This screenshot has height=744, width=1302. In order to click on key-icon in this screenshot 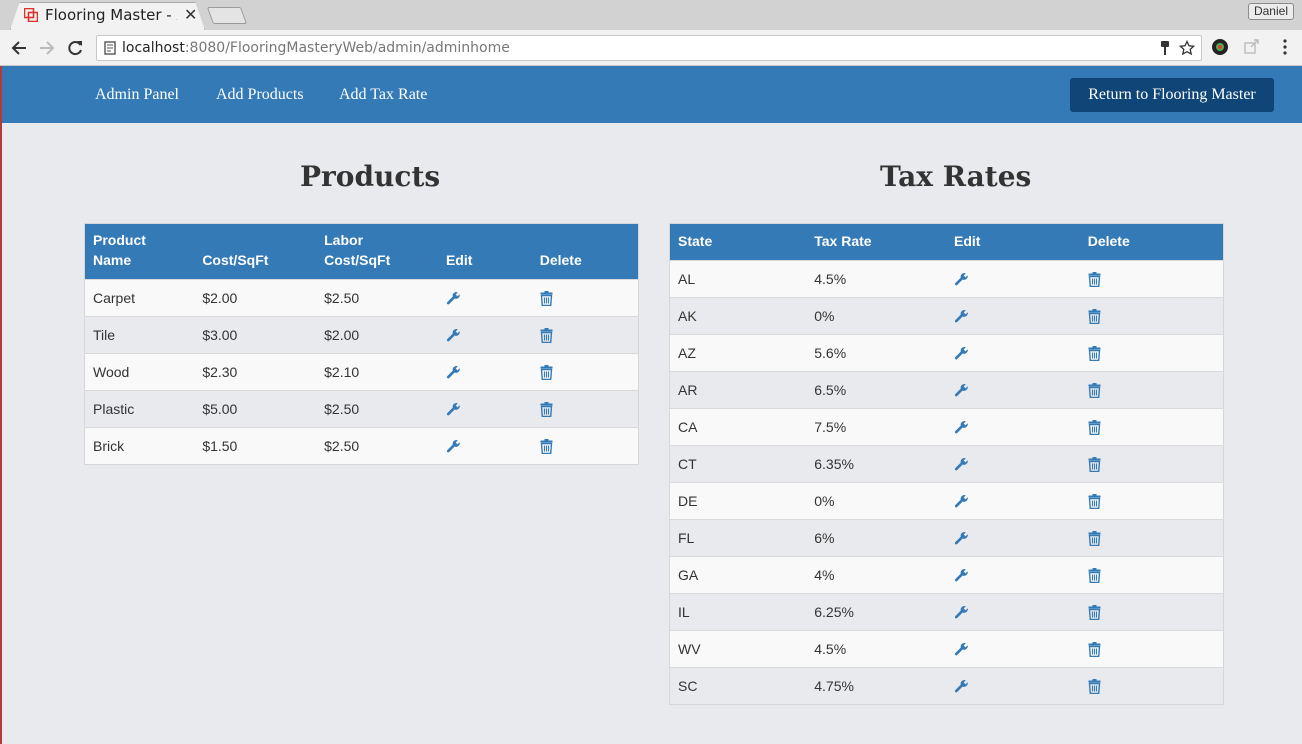, I will do `click(1165, 48)`.